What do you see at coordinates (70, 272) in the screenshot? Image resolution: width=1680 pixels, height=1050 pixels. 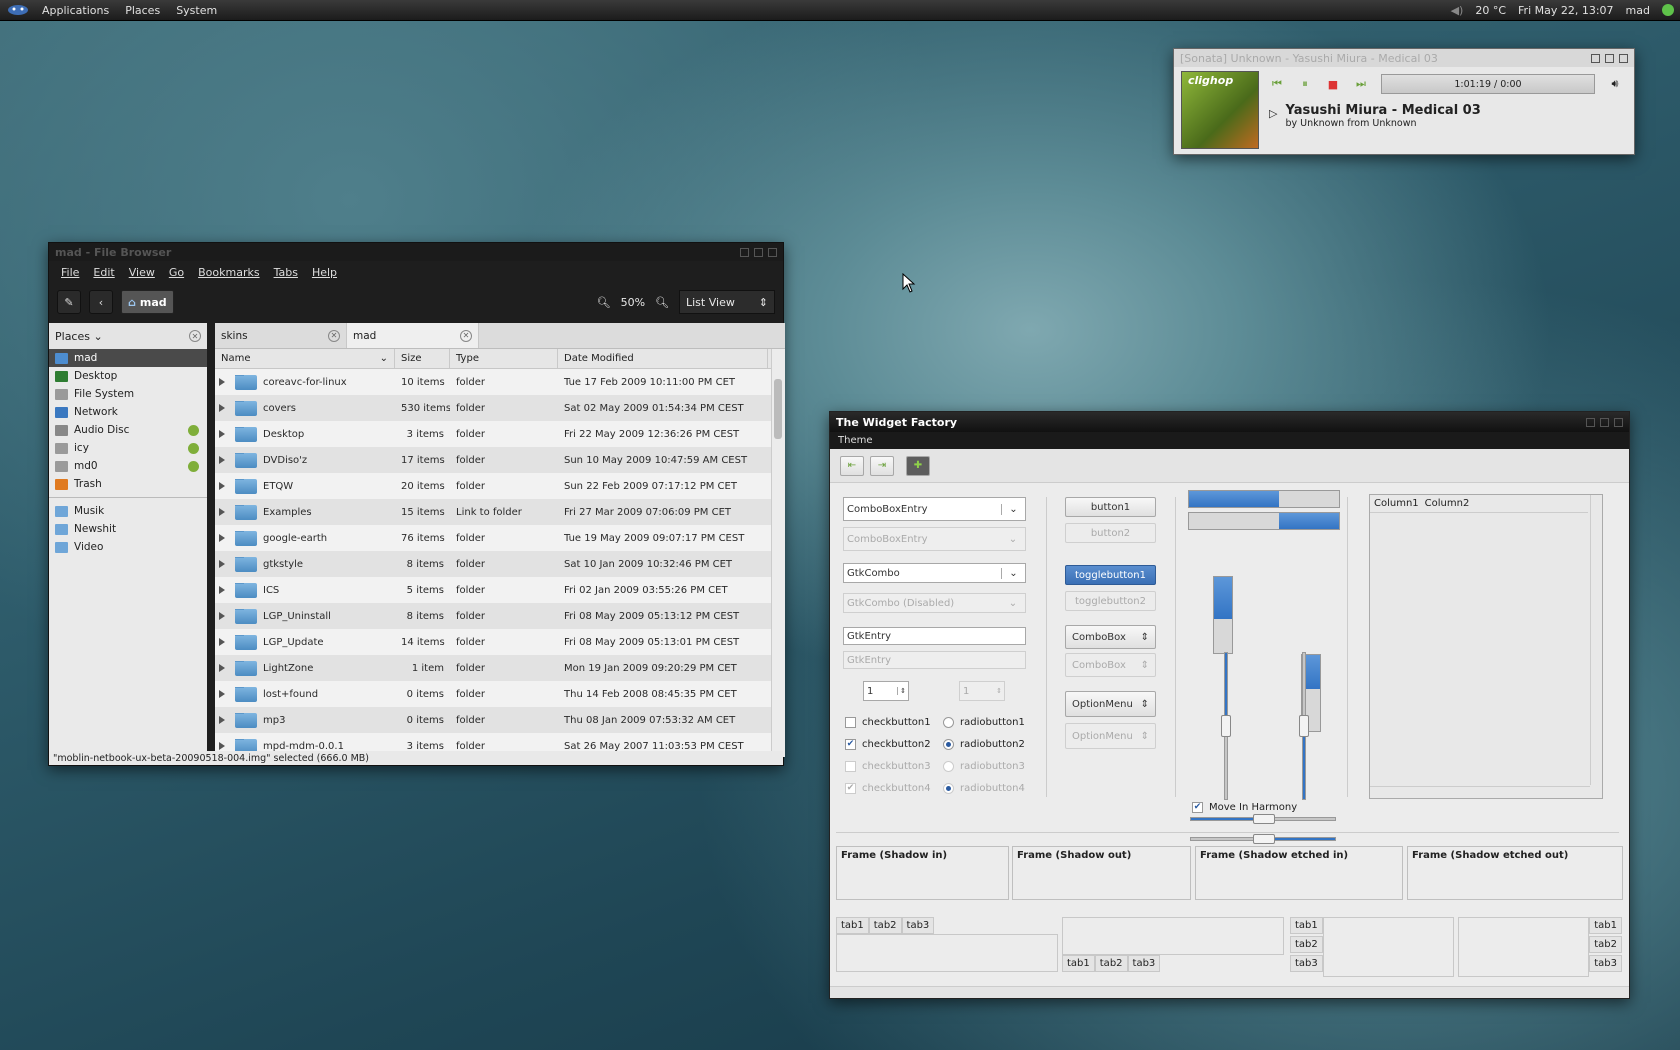 I see `menu-file: File` at bounding box center [70, 272].